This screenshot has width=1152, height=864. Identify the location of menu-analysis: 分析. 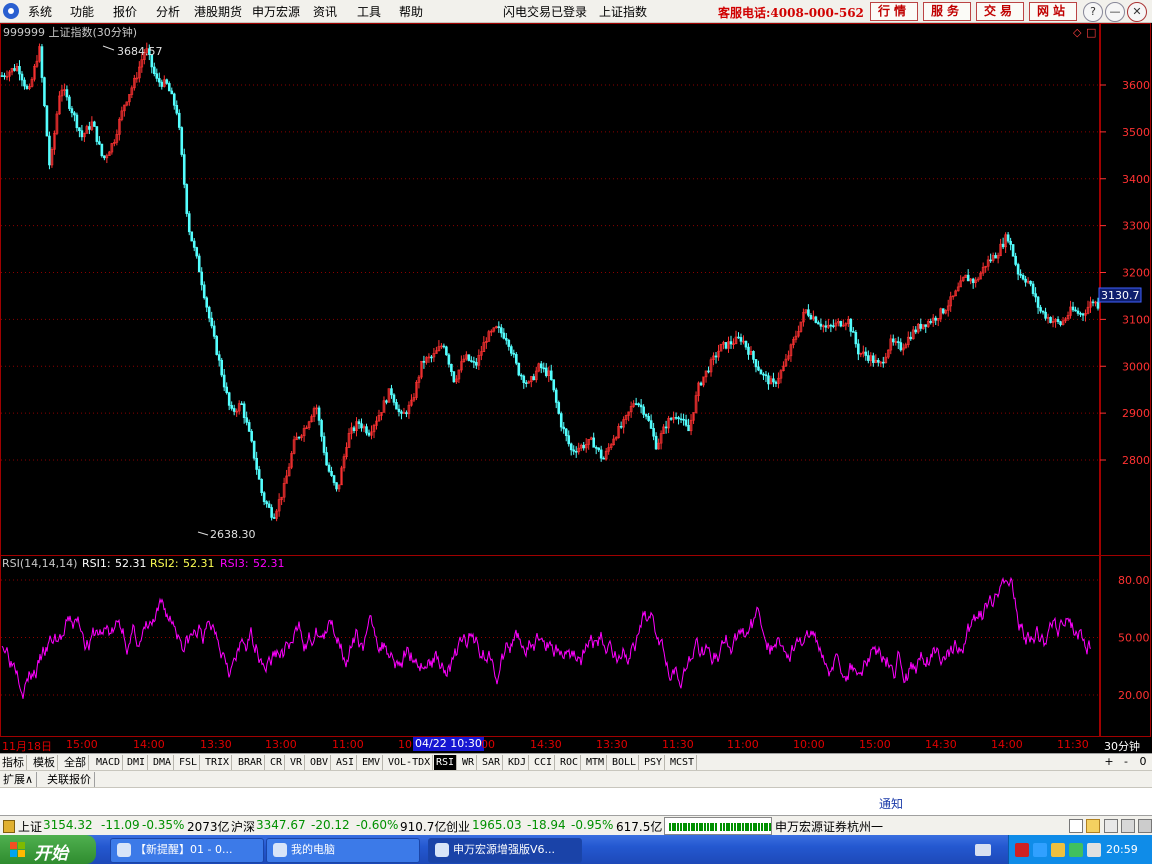
(168, 11).